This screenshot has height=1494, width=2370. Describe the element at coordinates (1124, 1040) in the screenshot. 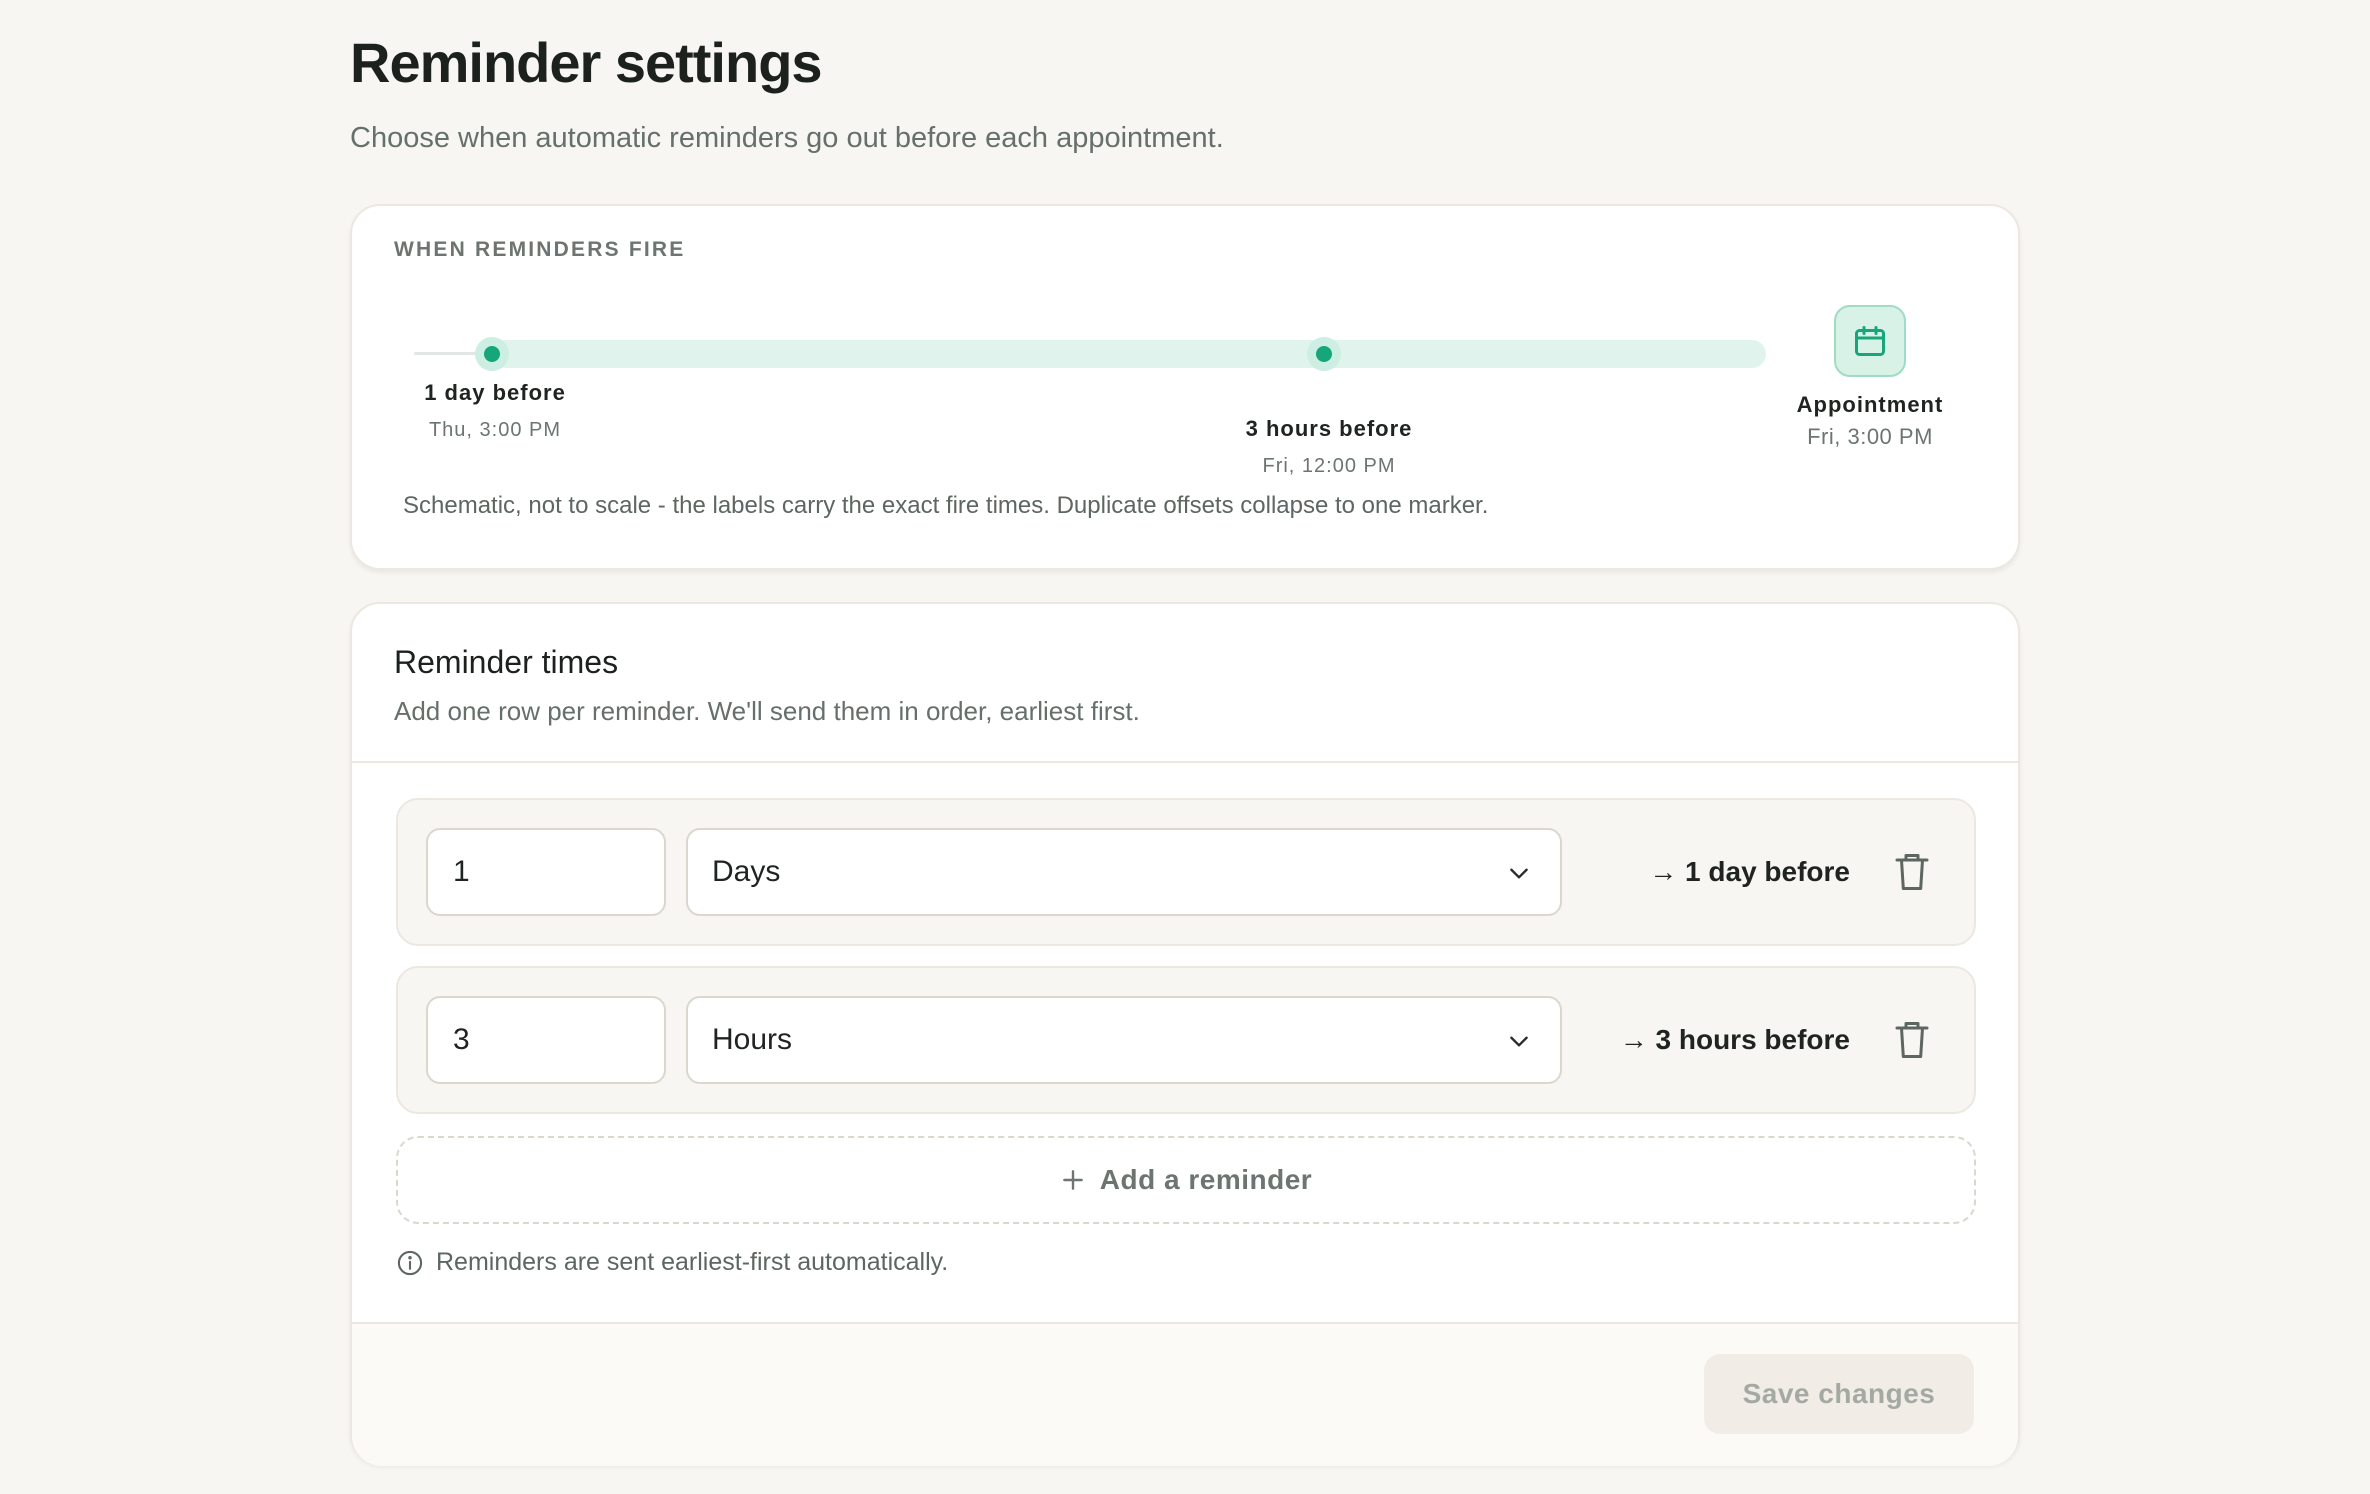

I see `unit-select: Hours` at that location.